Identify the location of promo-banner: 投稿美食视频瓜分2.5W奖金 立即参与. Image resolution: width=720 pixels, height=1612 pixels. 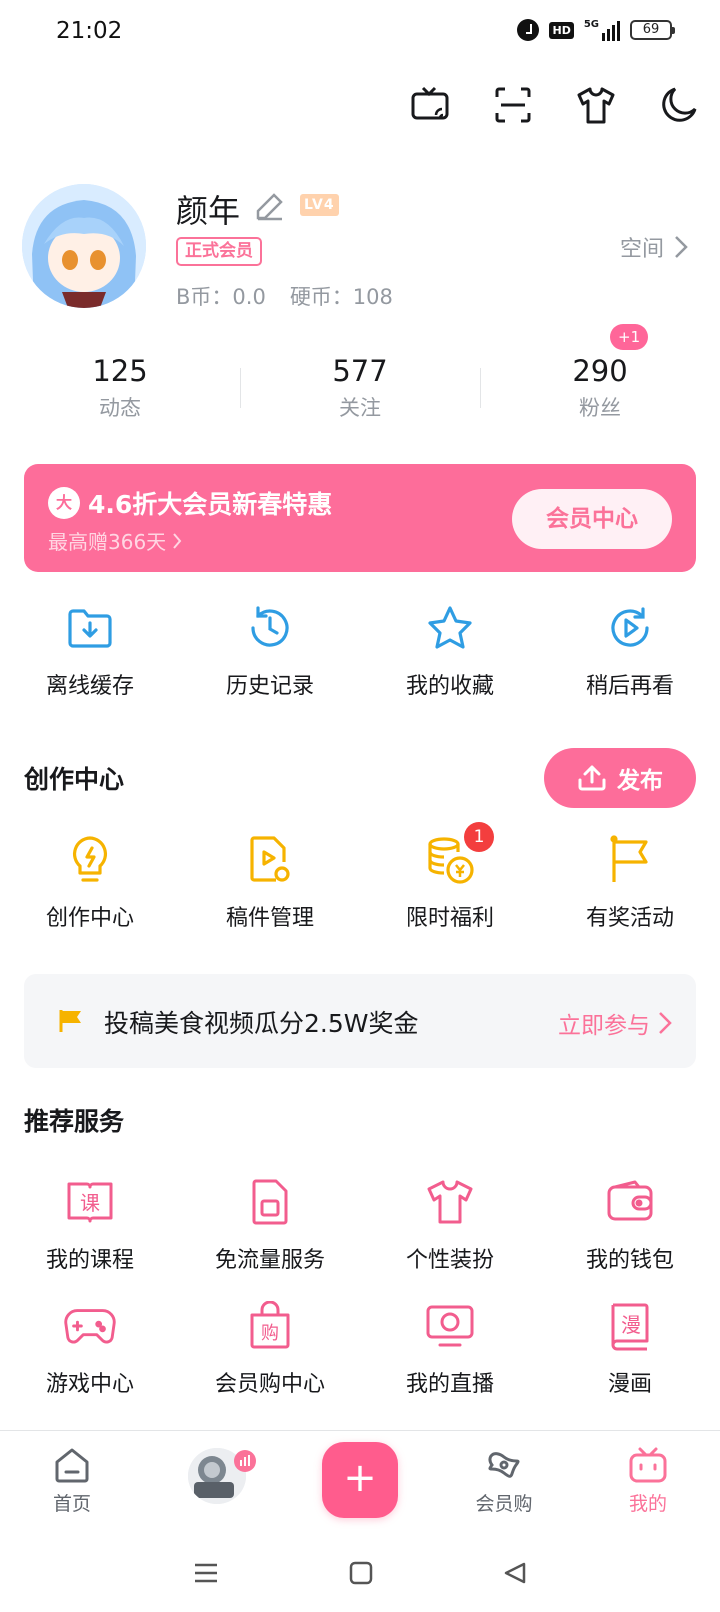
(360, 1021).